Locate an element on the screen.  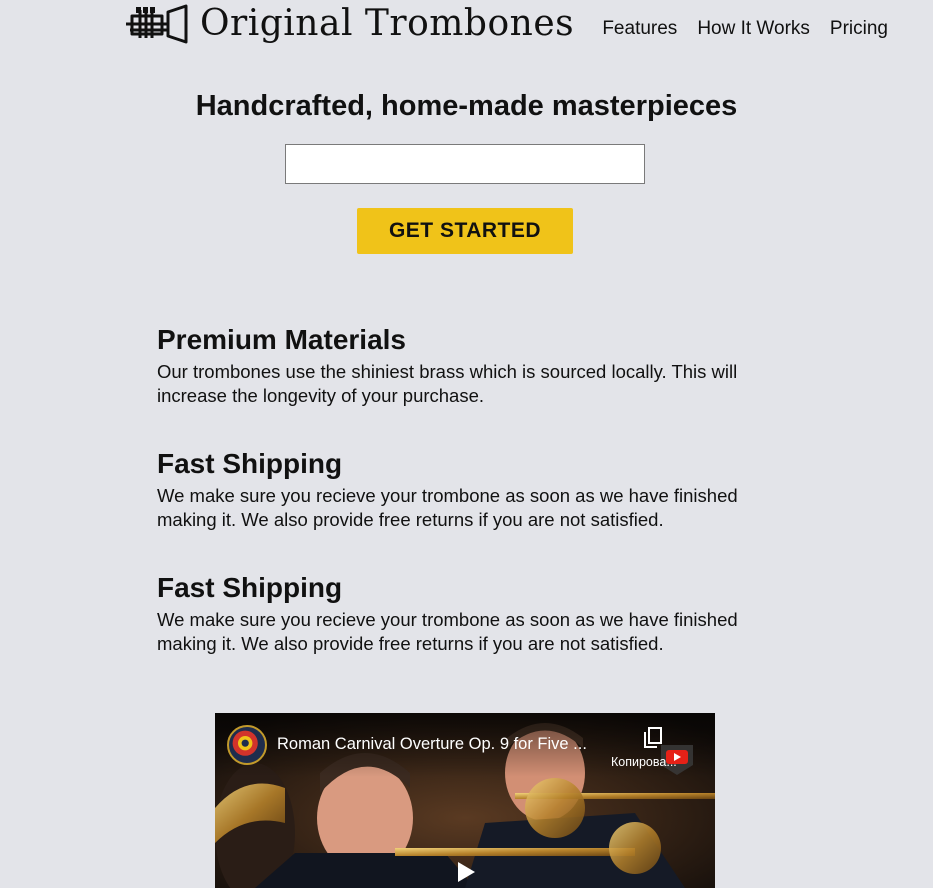
nav-link-pricing: Pricing is located at coordinates (859, 29).